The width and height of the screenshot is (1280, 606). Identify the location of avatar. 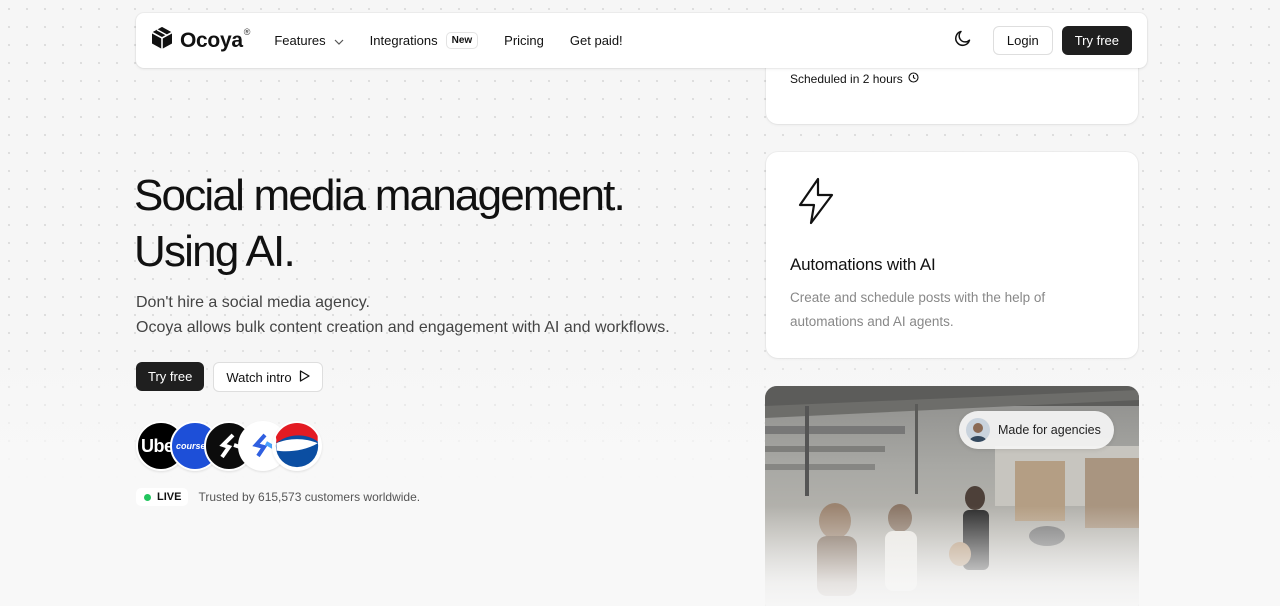
(978, 430).